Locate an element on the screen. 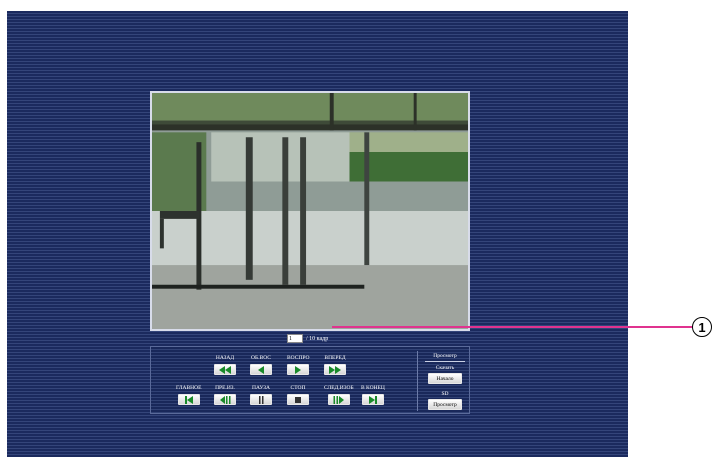 The width and height of the screenshot is (716, 466). skip-to-end-icon is located at coordinates (372, 399).